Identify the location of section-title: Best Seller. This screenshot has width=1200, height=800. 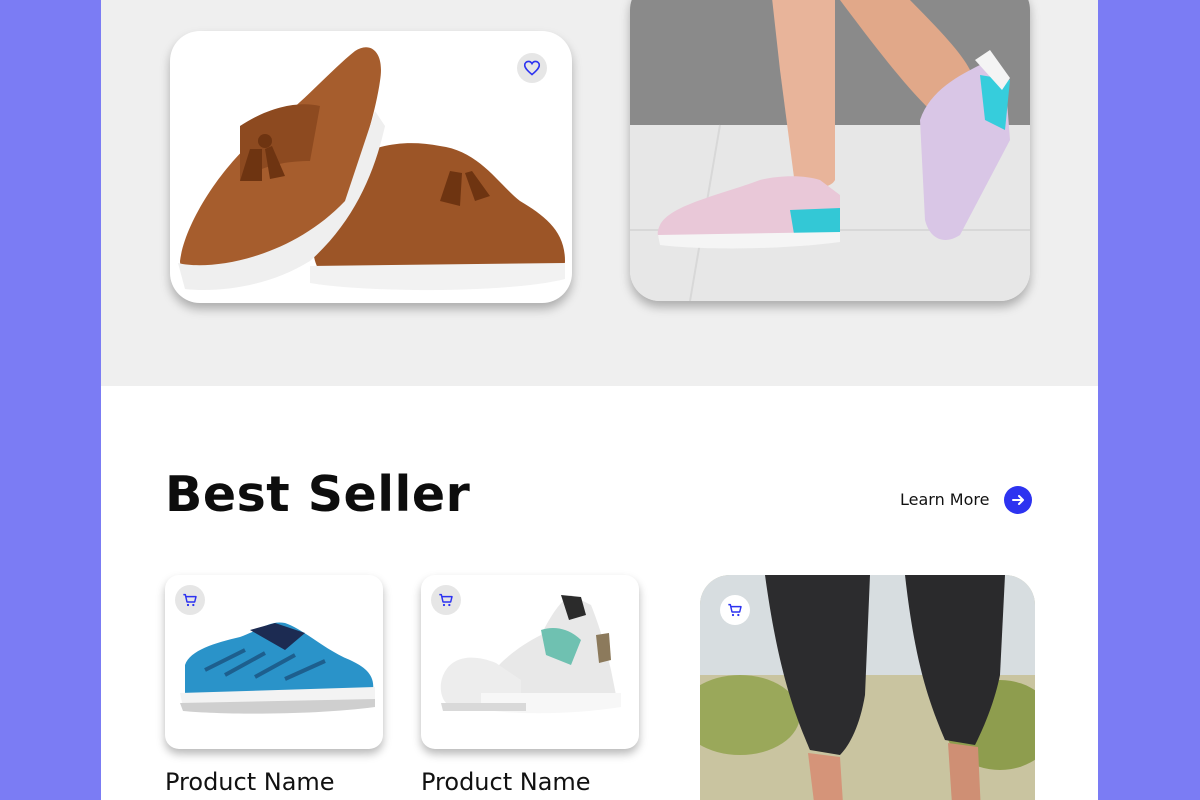
(318, 494).